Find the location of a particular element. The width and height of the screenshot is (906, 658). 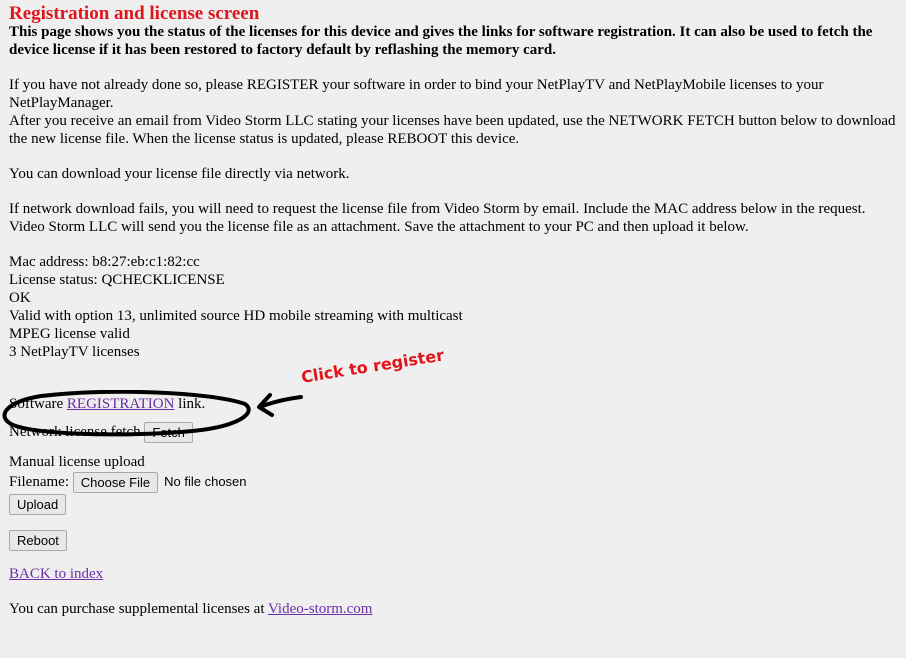

choose-file-button: Choose File is located at coordinates (115, 482).